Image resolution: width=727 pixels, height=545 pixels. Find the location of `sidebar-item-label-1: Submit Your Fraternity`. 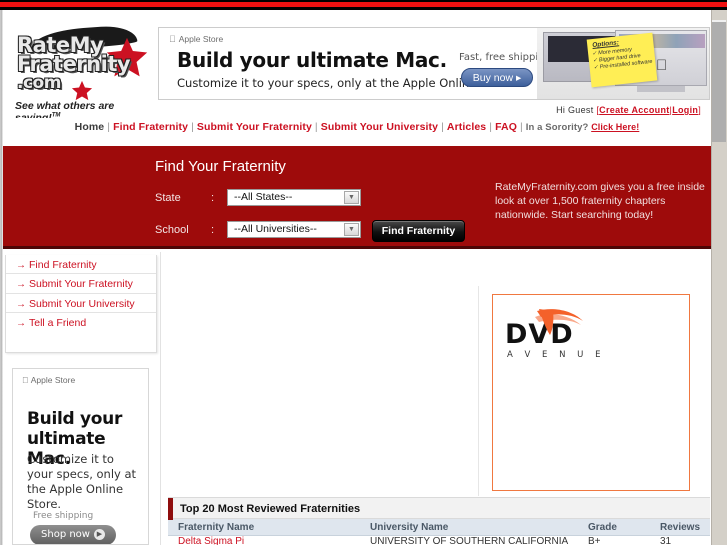

sidebar-item-label-1: Submit Your Fraternity is located at coordinates (81, 284).